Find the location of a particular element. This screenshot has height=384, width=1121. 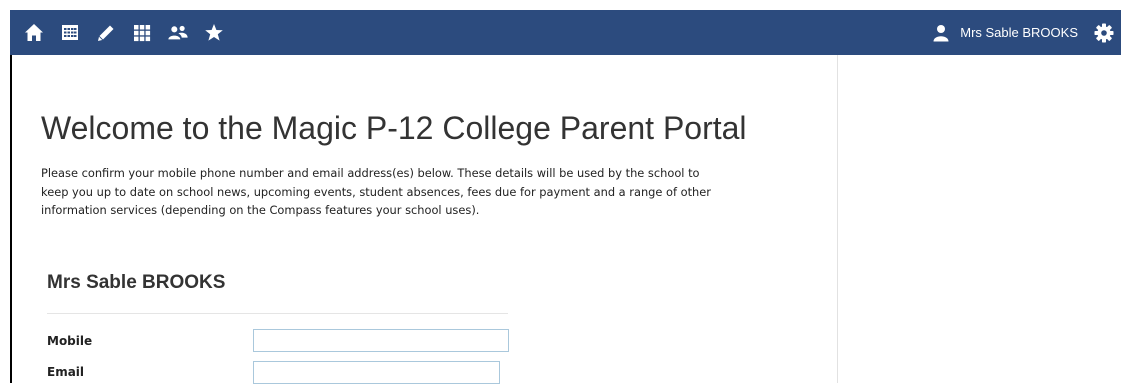

mobile-label: Mobile is located at coordinates (70, 341).